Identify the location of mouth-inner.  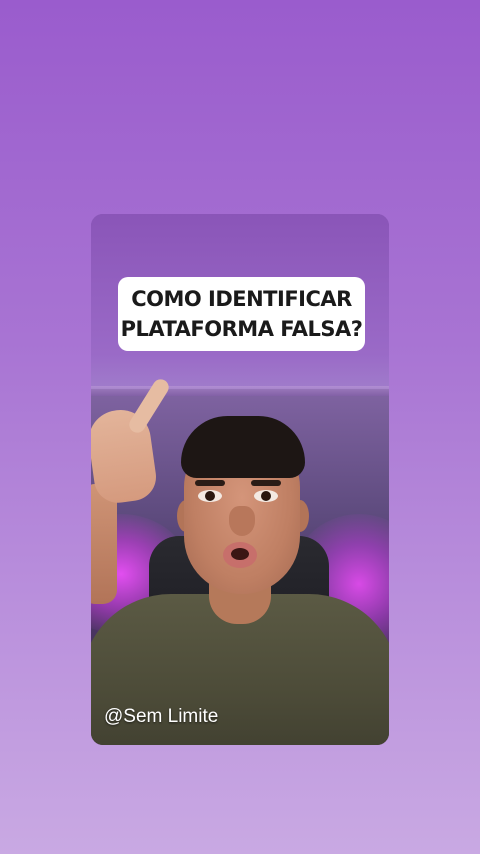
(240, 554).